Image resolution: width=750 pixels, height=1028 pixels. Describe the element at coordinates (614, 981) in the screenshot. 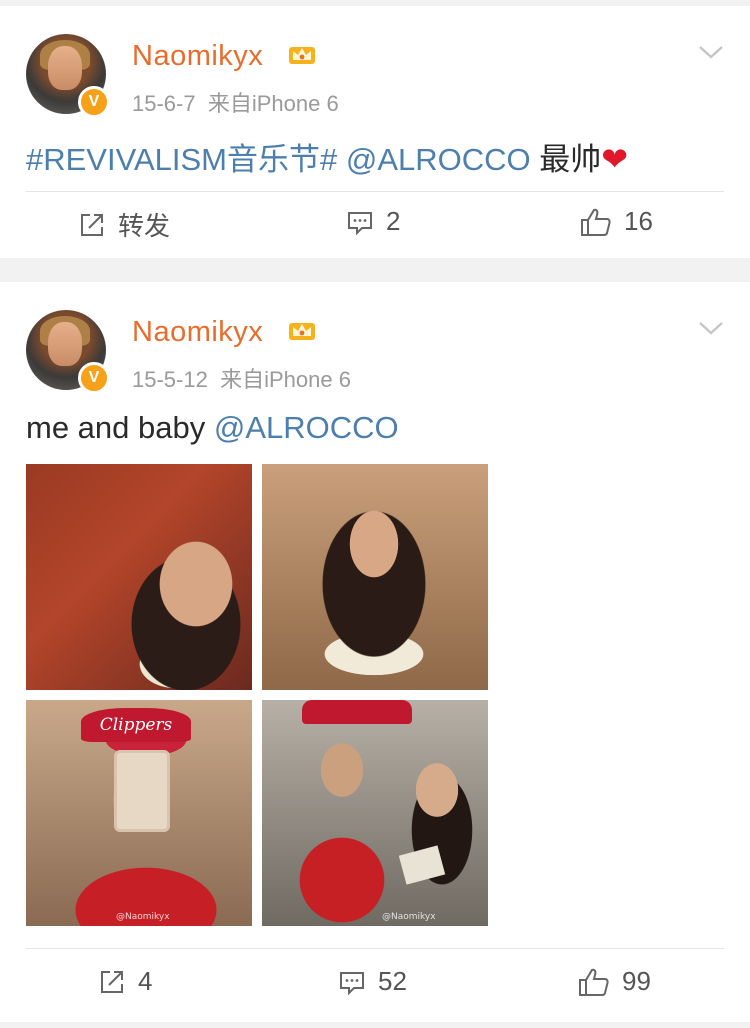

I see `like-button: 99` at that location.